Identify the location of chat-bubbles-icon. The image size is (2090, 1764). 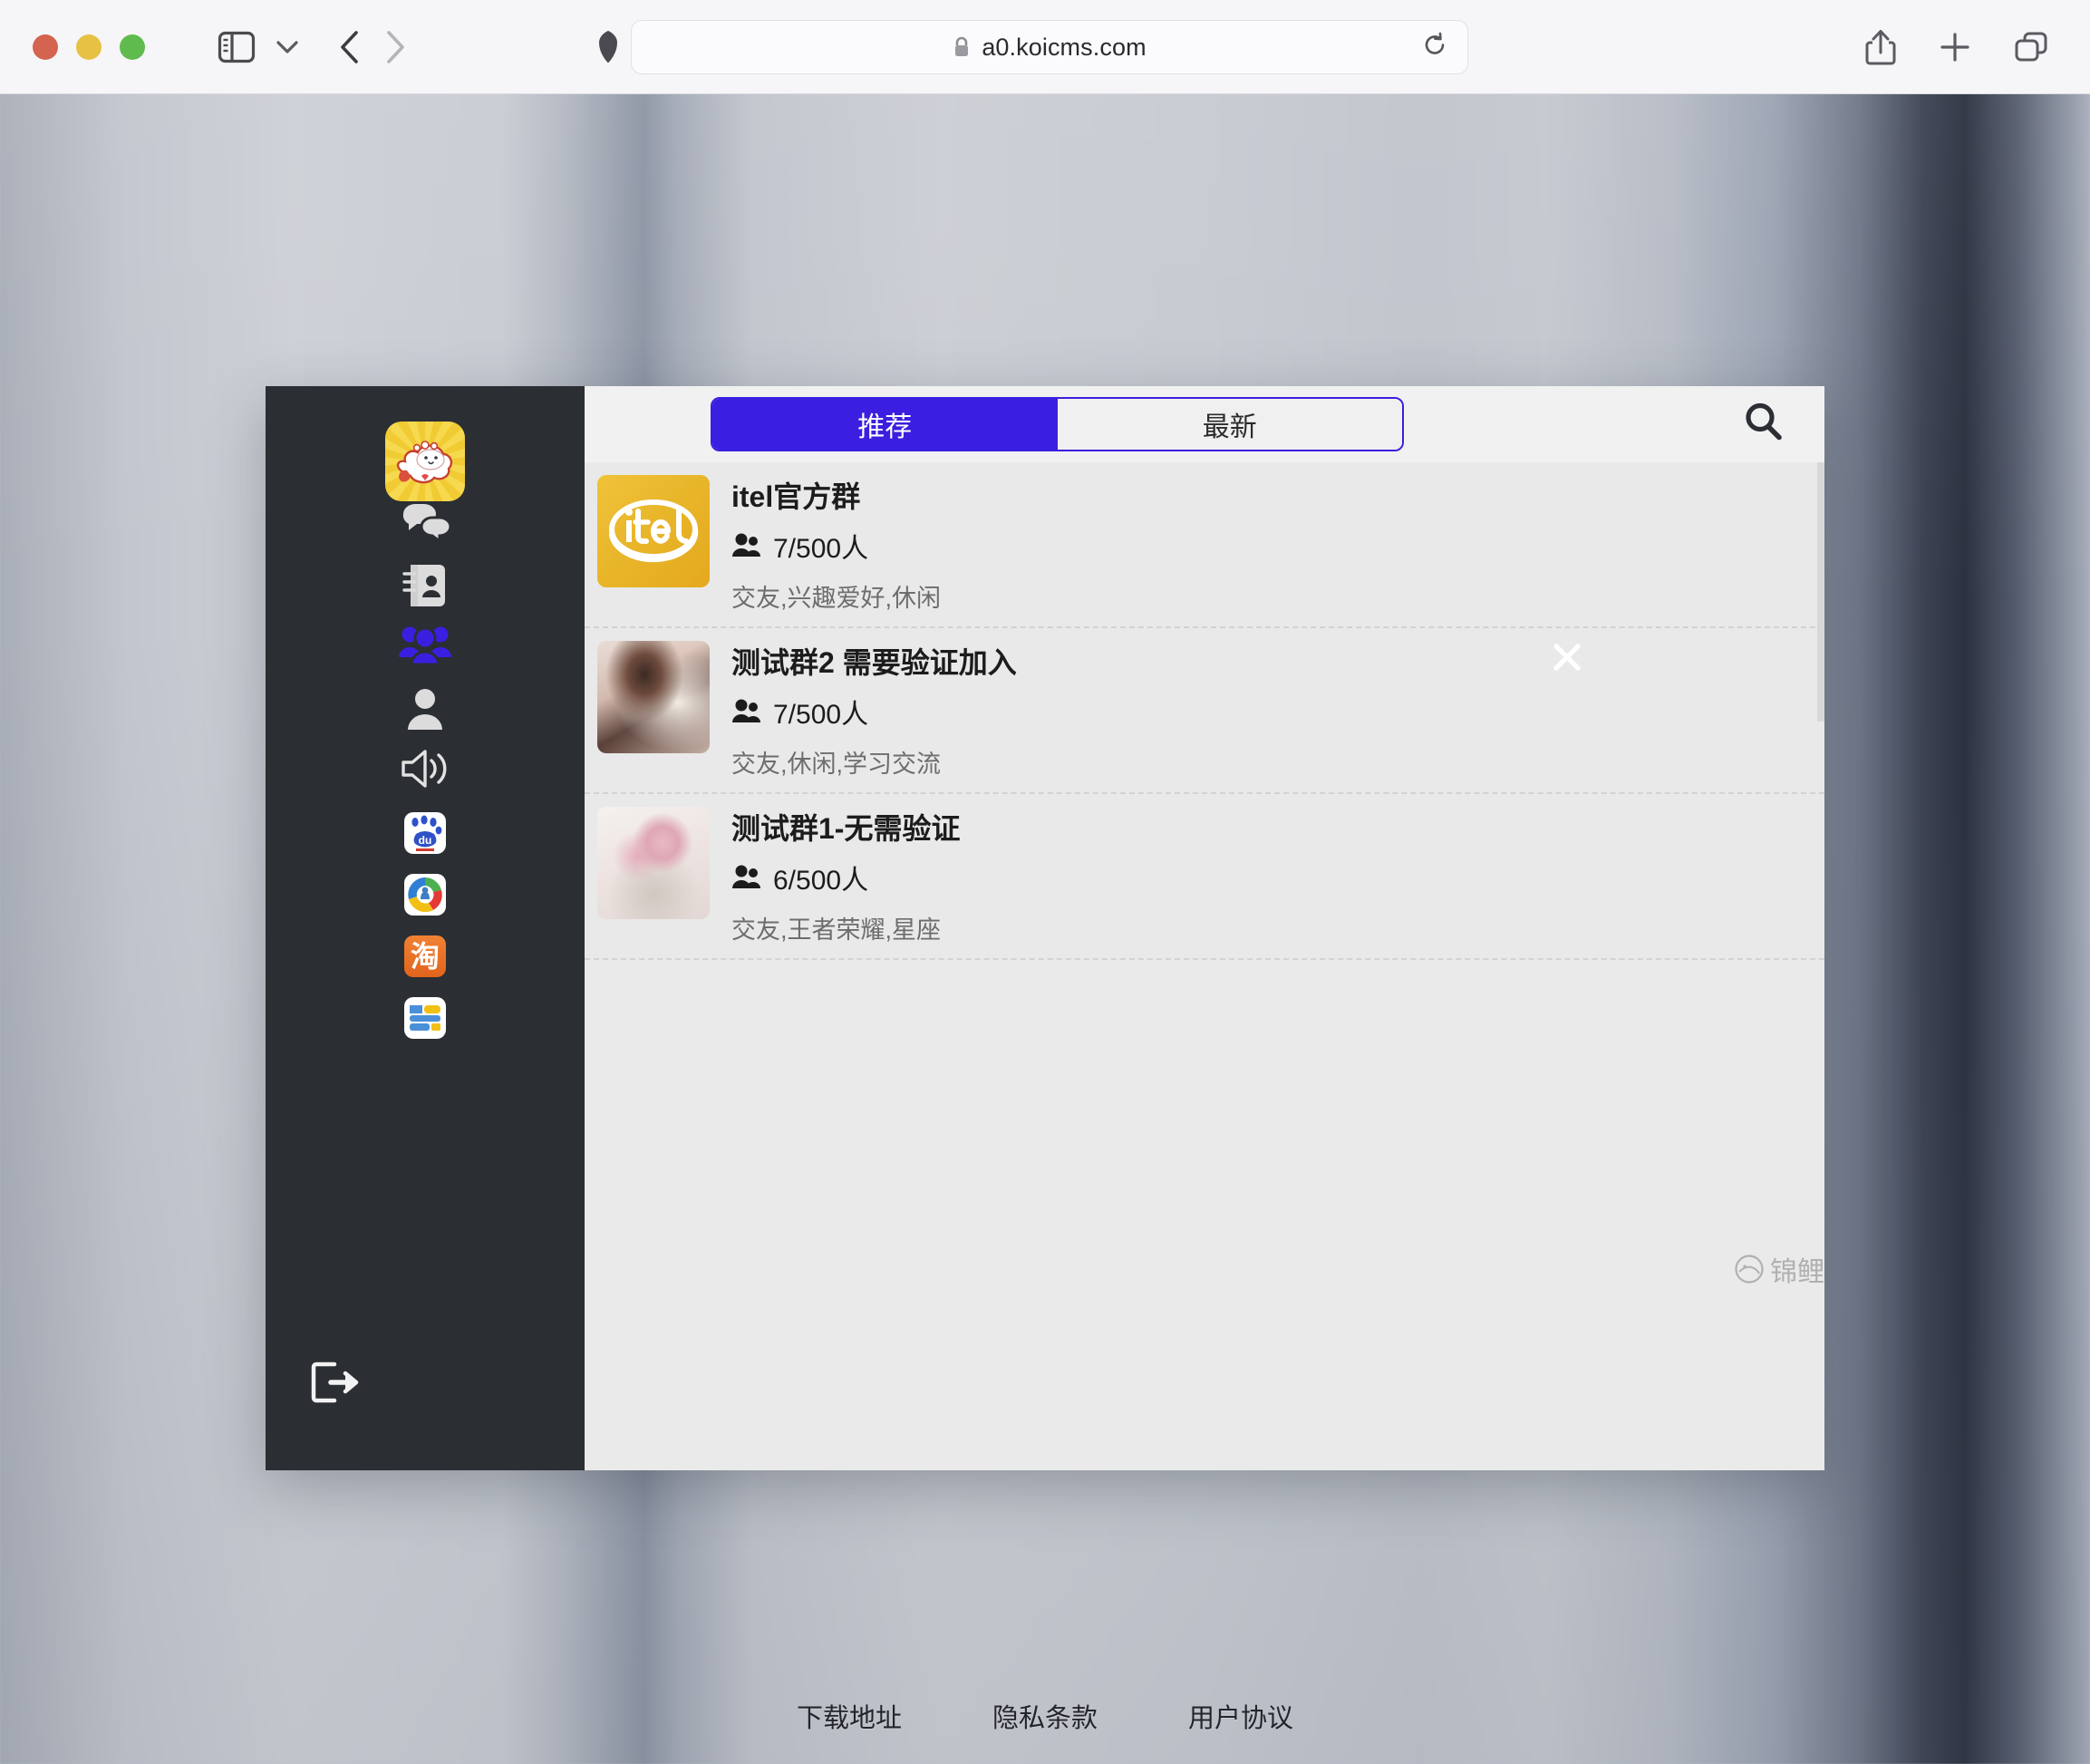
(426, 524).